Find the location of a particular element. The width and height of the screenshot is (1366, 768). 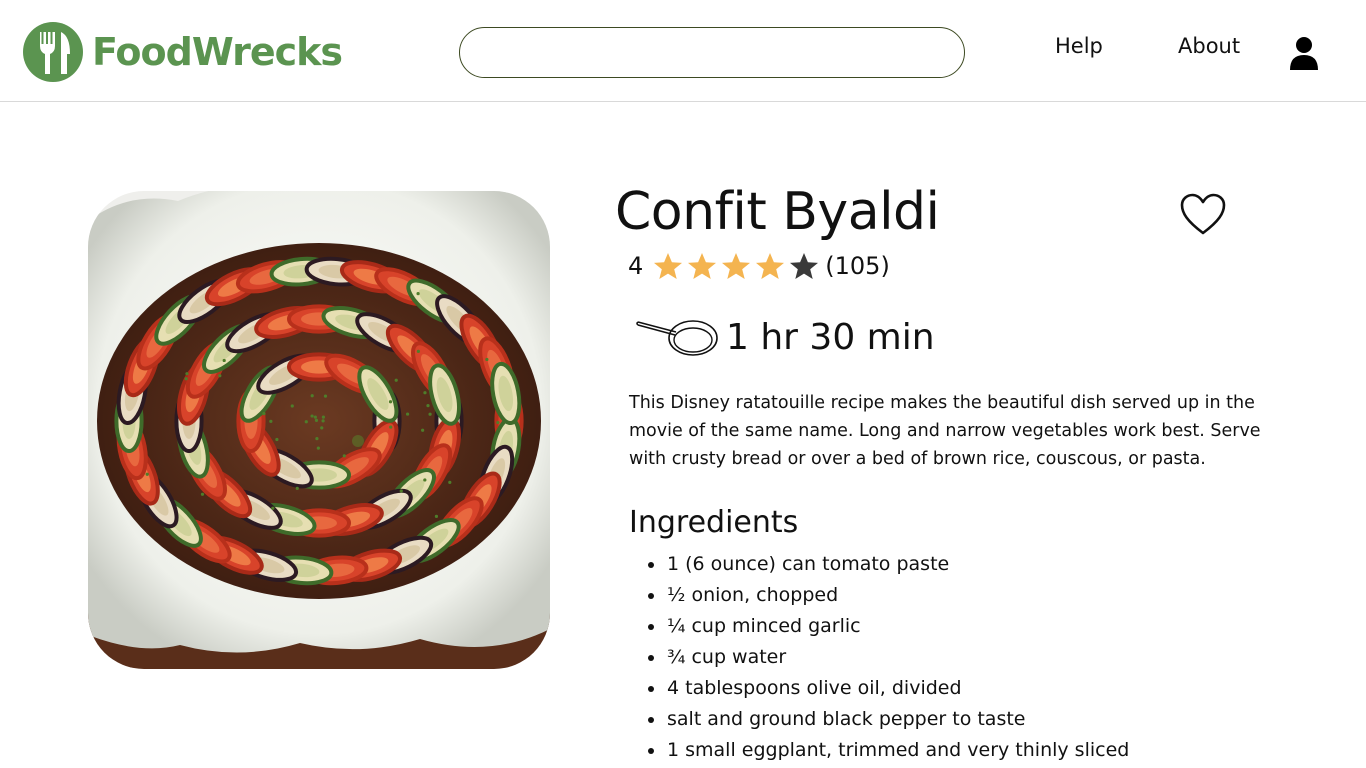

ingredient-item: ¼ cup minced garlic is located at coordinates (888, 626).